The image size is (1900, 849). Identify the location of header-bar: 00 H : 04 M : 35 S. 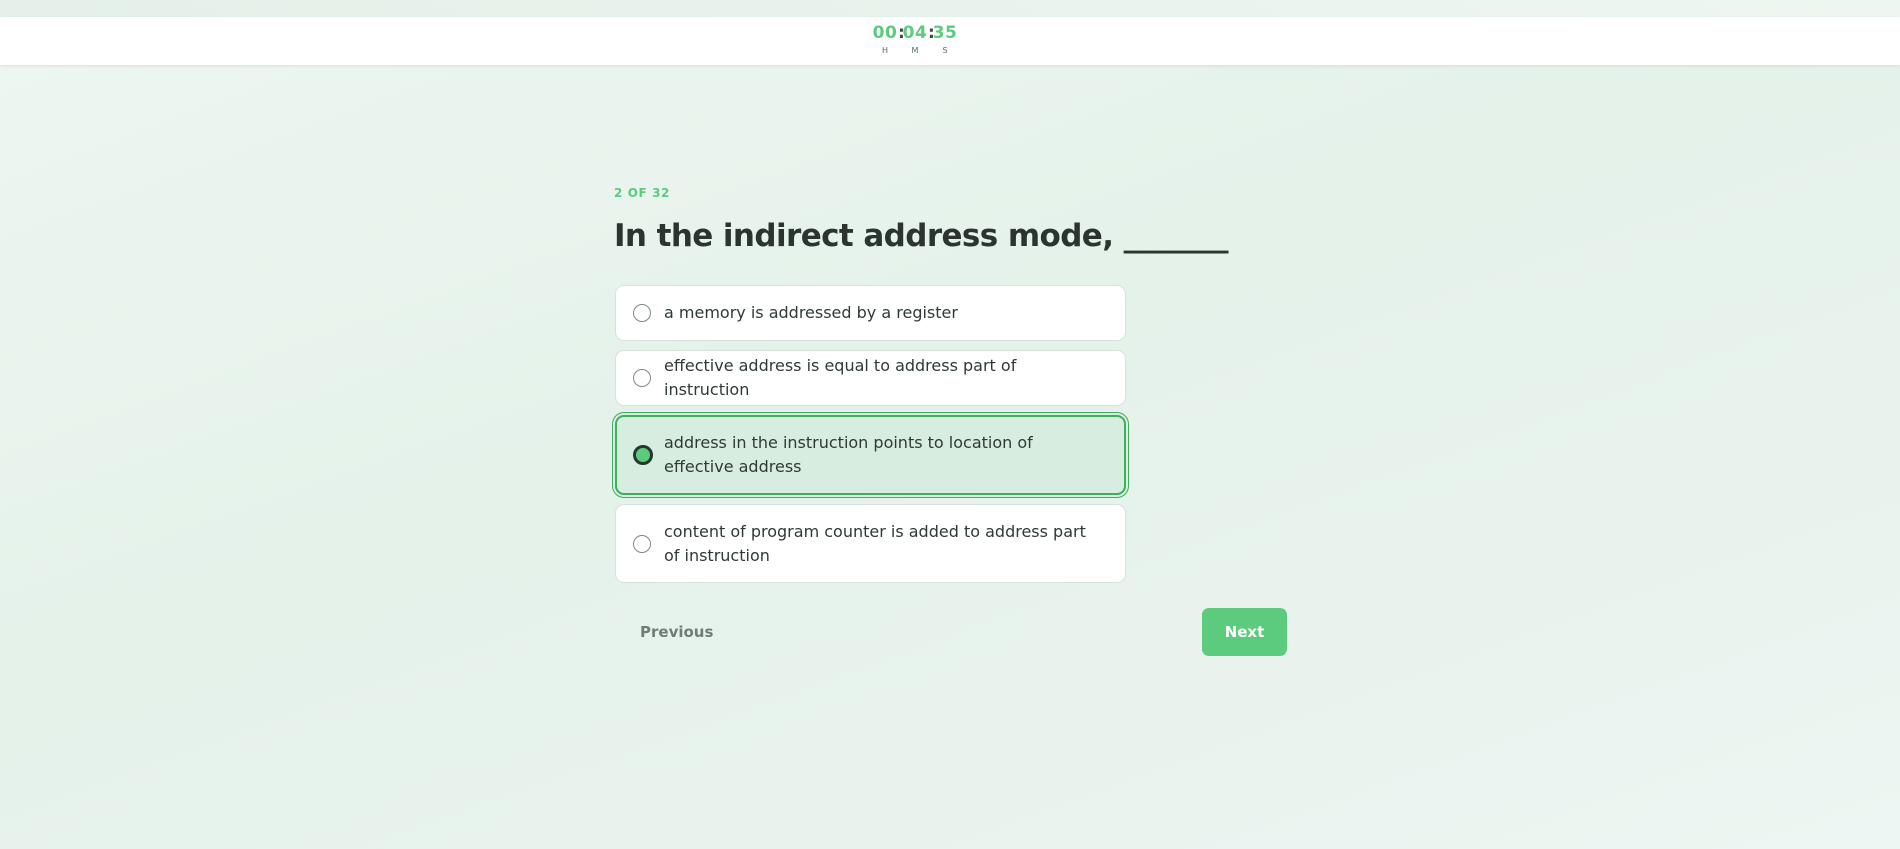
(950, 41).